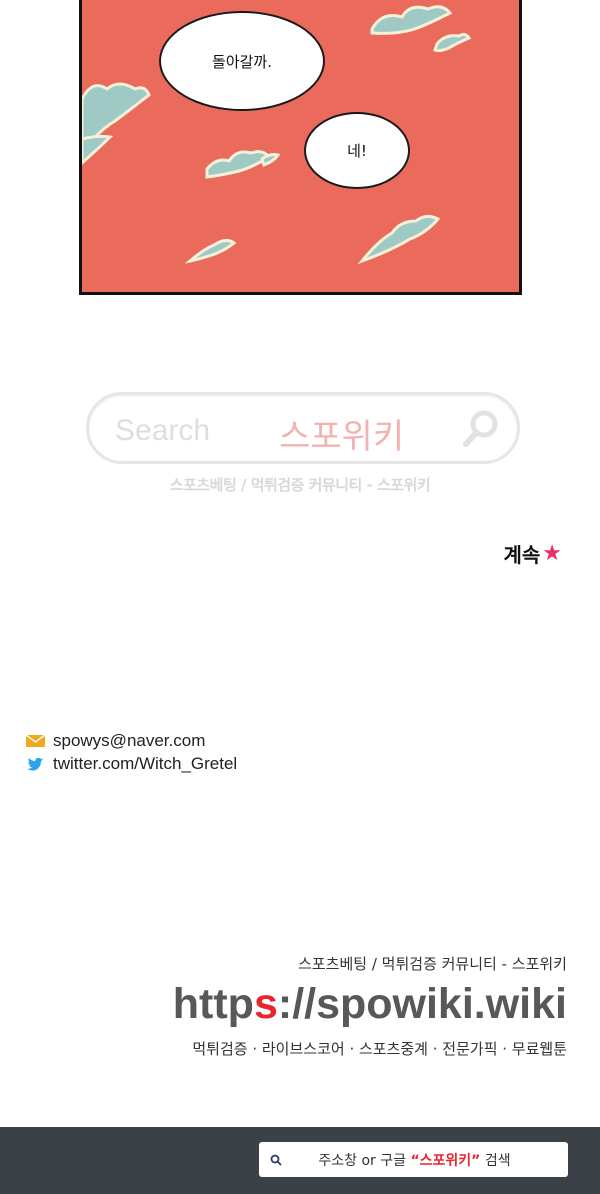 The height and width of the screenshot is (1194, 600). What do you see at coordinates (145, 764) in the screenshot?
I see `twitter-text: twitter.com/Witch_Gretel` at bounding box center [145, 764].